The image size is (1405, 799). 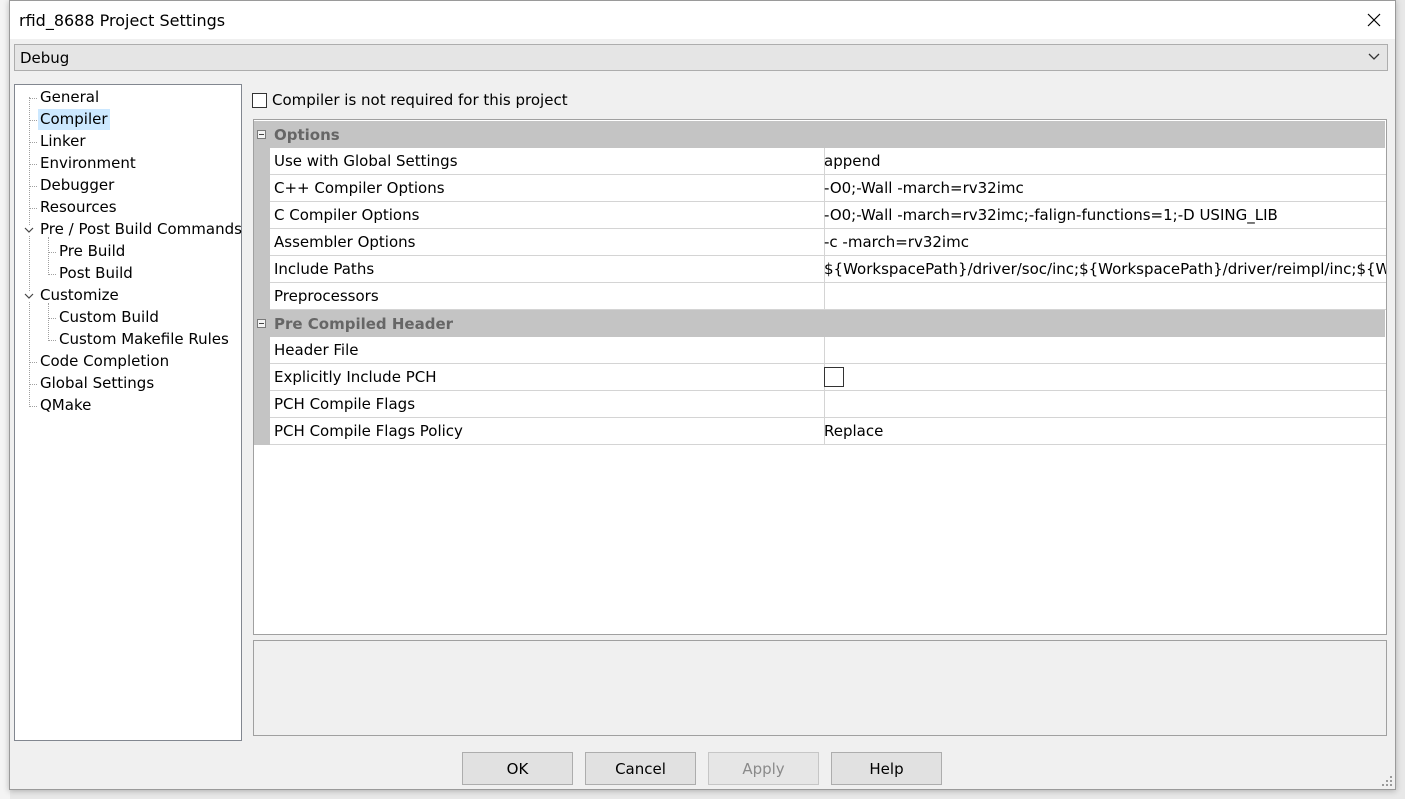 I want to click on tree-item-qmake: QMake, so click(x=65, y=405).